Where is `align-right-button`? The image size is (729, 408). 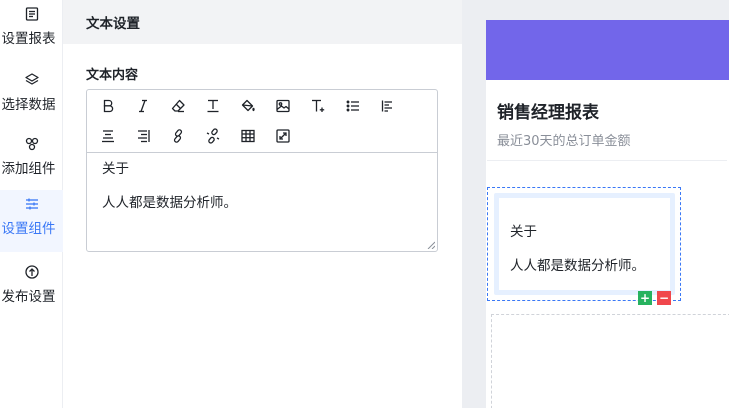
align-right-button is located at coordinates (143, 136).